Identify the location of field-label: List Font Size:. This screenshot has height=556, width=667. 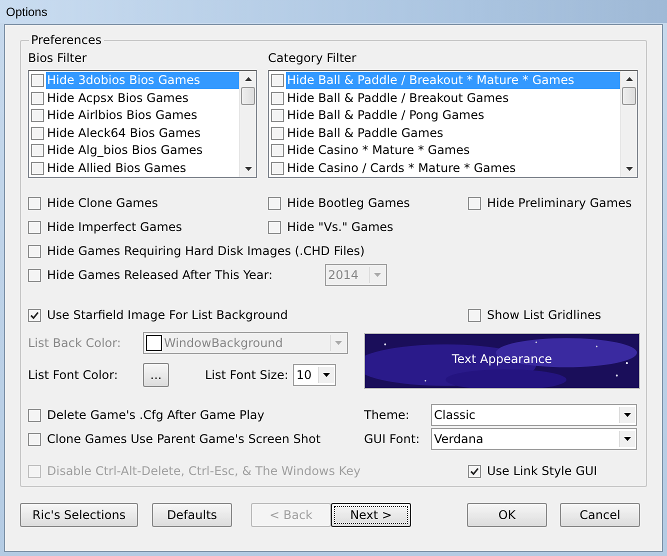
(246, 375).